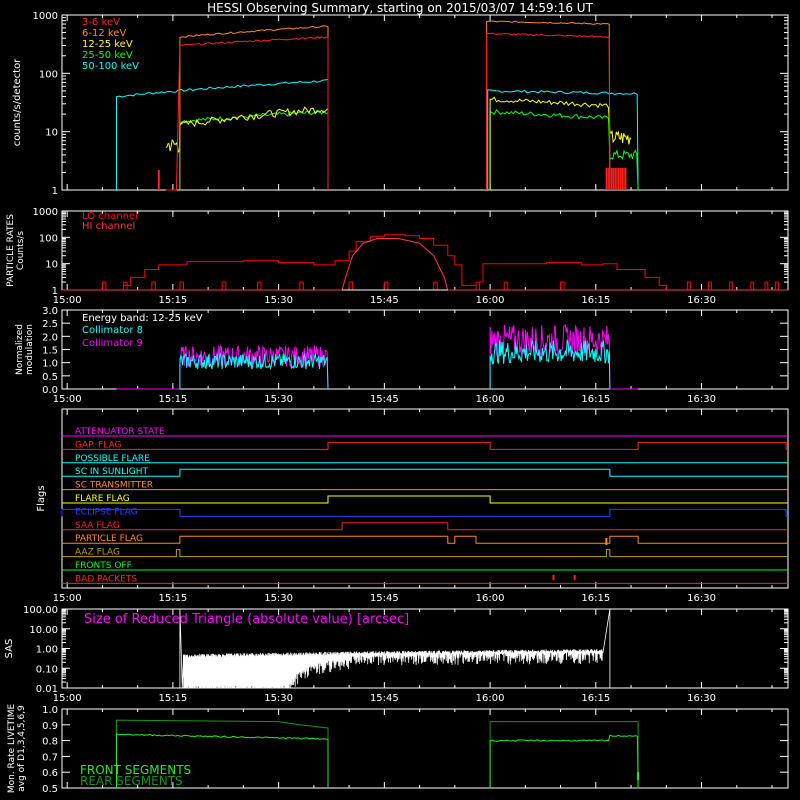 The height and width of the screenshot is (800, 800). What do you see at coordinates (384, 698) in the screenshot?
I see `sas-time-tick-label: 15:45` at bounding box center [384, 698].